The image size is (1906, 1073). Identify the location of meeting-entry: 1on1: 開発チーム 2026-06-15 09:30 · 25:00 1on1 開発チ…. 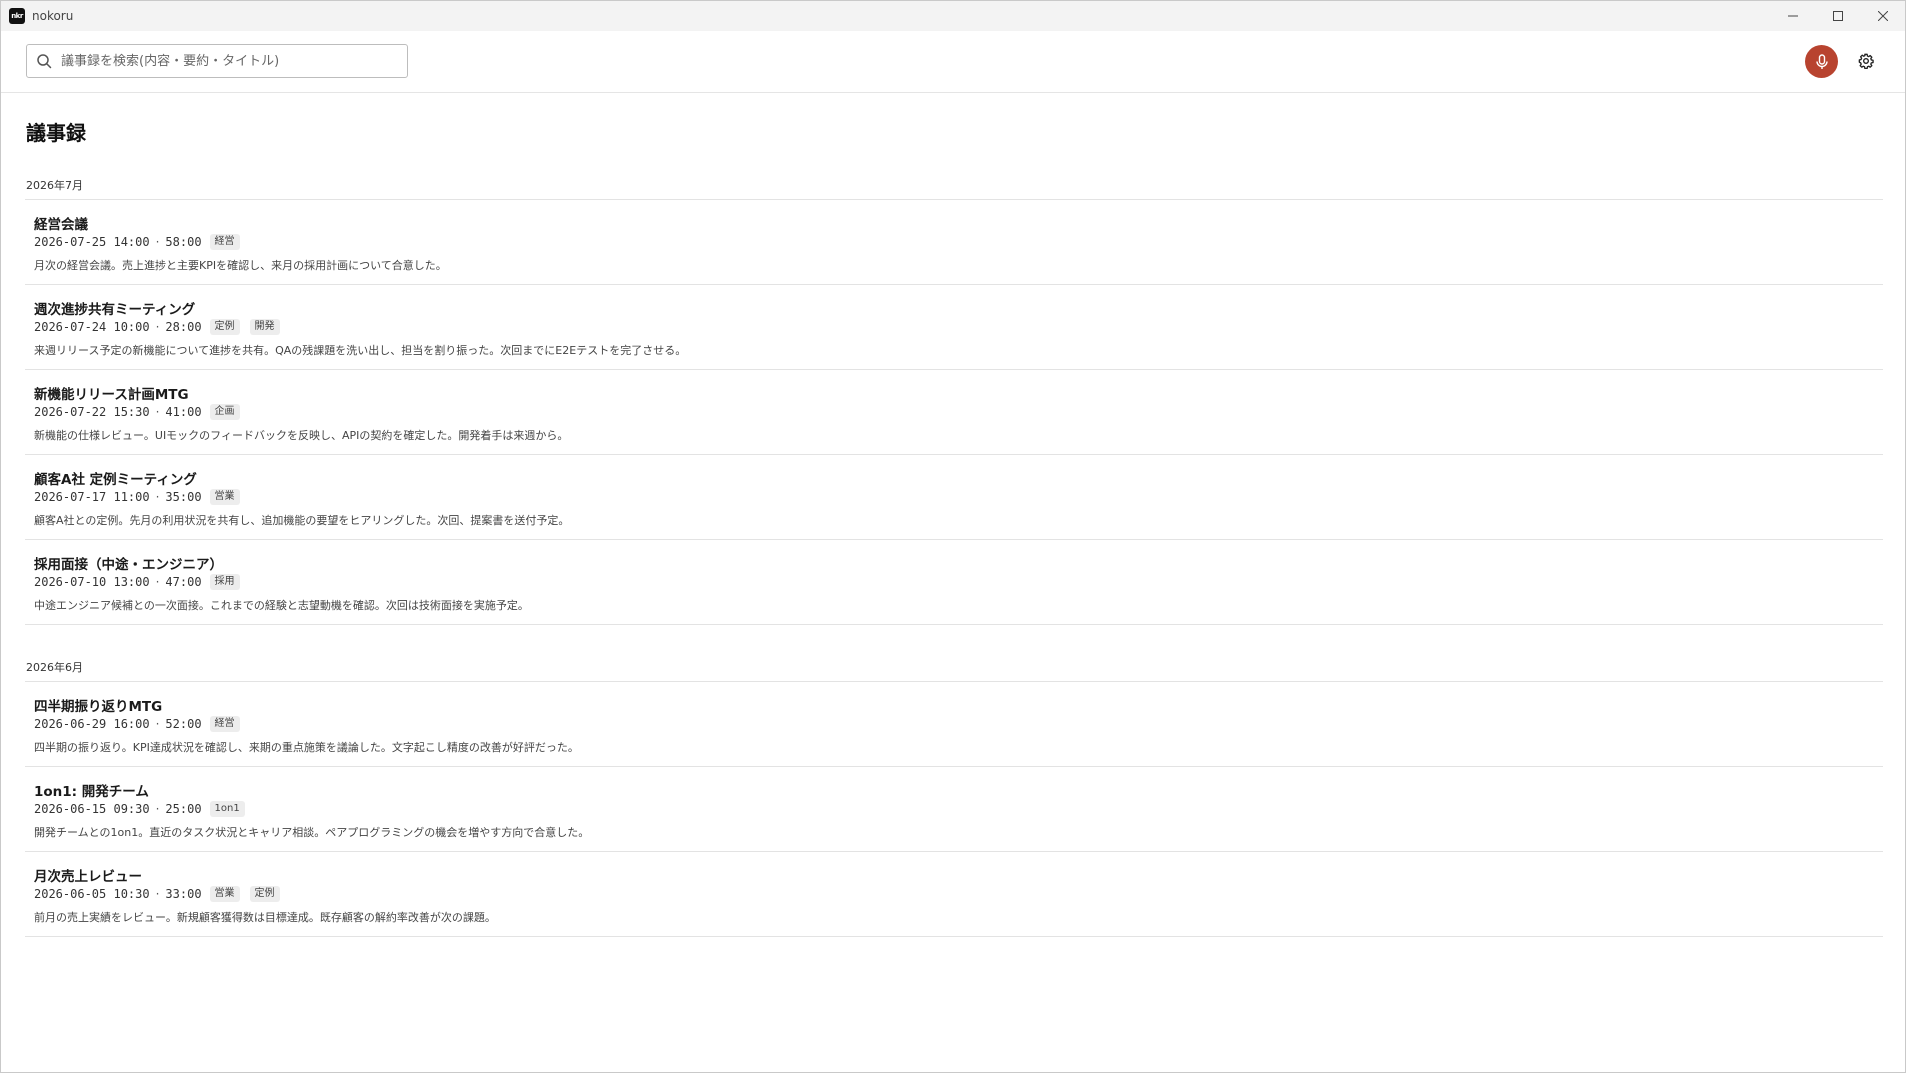
(954, 809).